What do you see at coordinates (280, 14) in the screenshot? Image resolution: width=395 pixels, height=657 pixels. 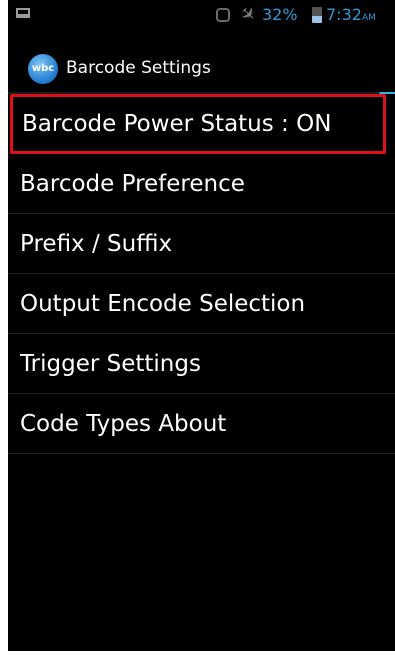 I see `battery-percent: 32%` at bounding box center [280, 14].